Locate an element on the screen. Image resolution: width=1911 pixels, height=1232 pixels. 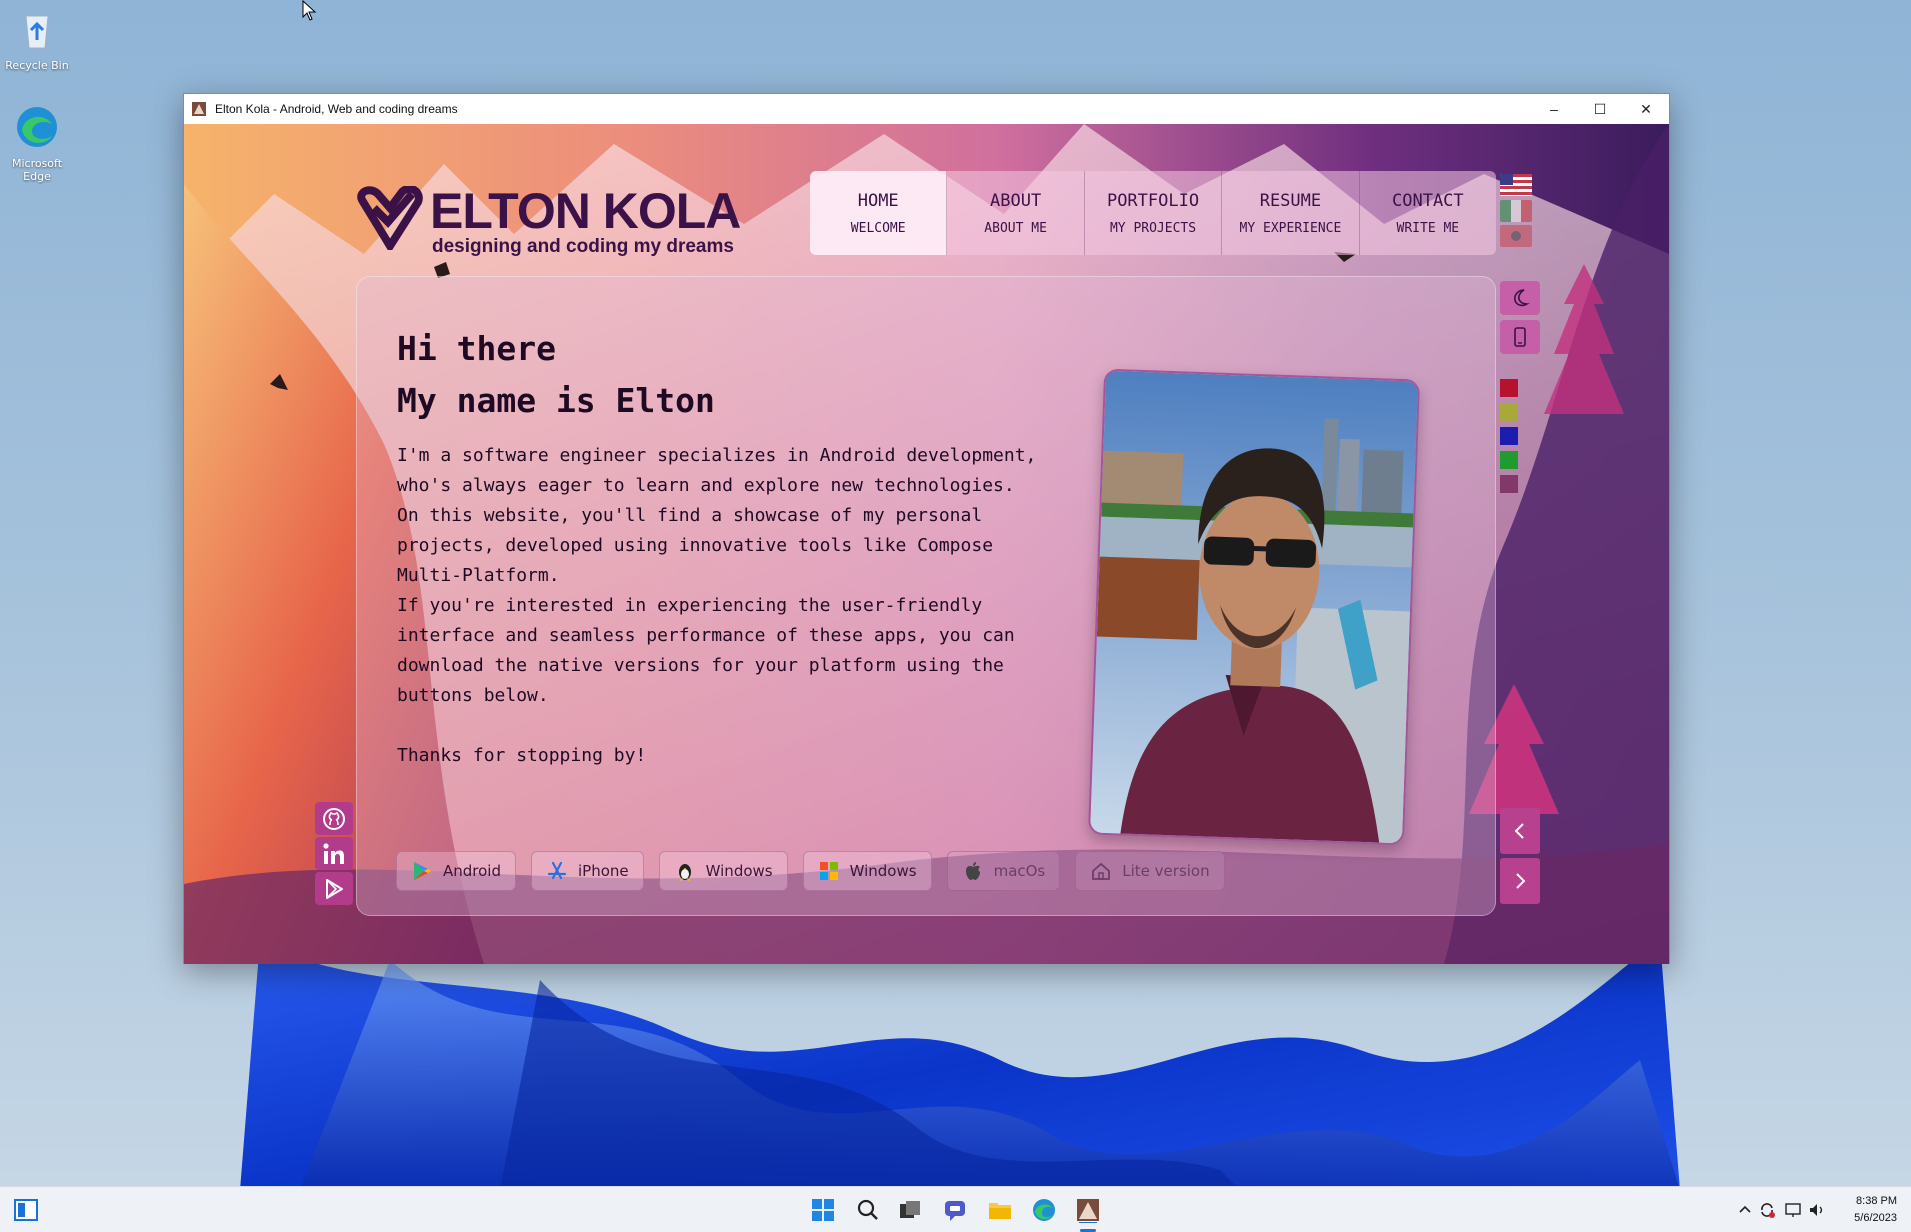
nav-sublabel: WRITE ME is located at coordinates (1428, 228).